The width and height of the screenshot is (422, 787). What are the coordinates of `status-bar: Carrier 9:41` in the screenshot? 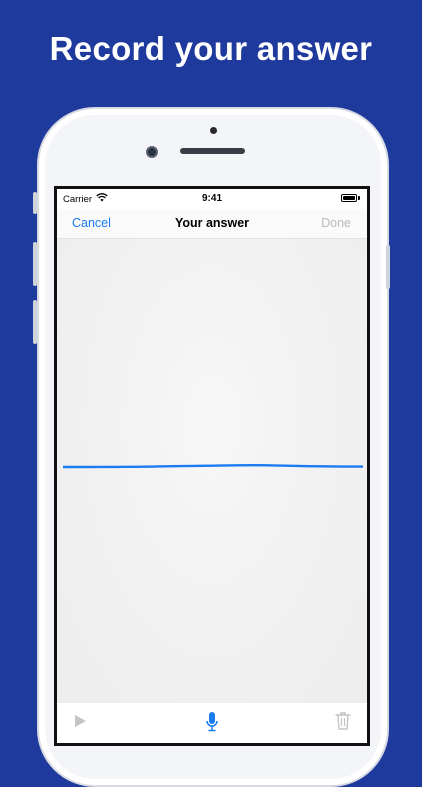 It's located at (212, 199).